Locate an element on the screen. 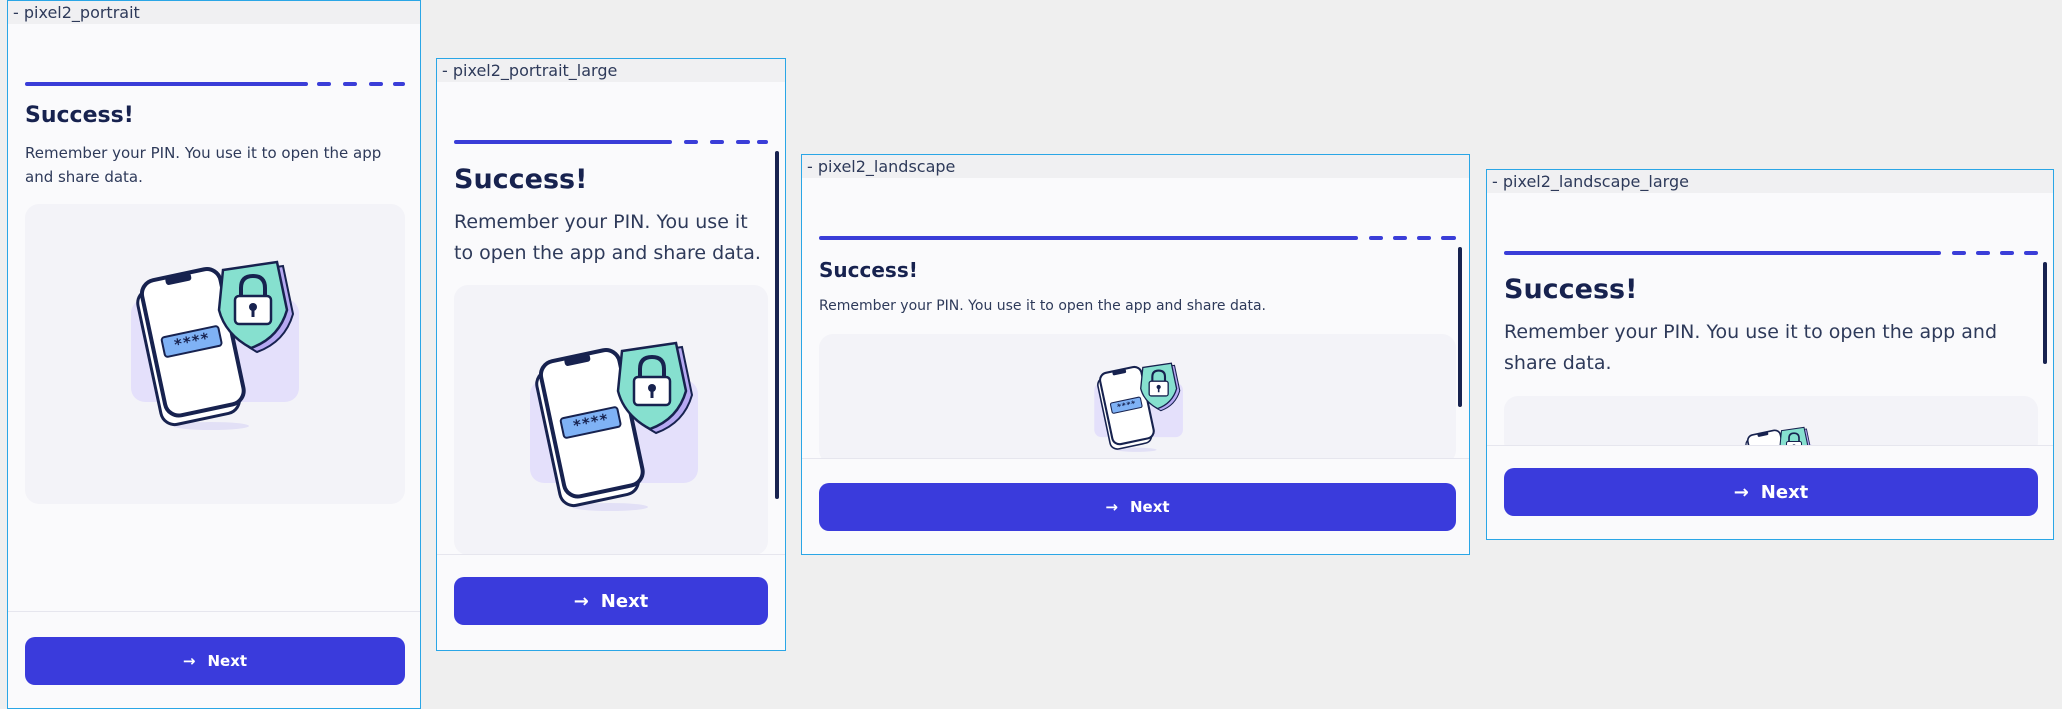  frame-label: - pixel2_landscape_large is located at coordinates (1770, 181).